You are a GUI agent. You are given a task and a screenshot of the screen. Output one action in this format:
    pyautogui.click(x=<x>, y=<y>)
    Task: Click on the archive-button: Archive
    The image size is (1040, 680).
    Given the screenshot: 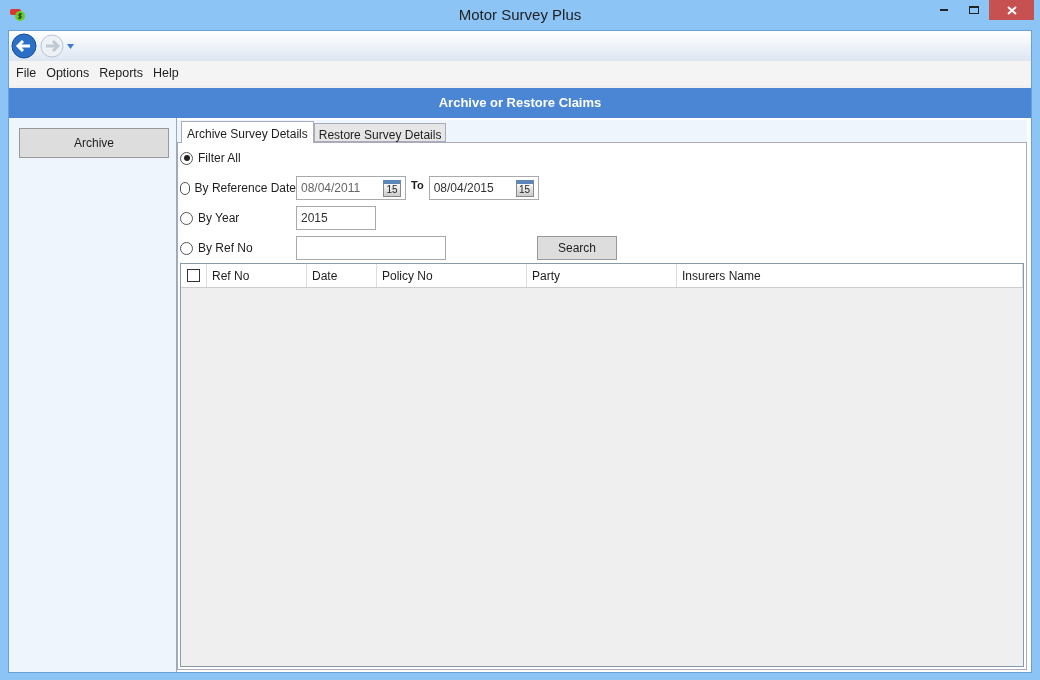 What is the action you would take?
    pyautogui.click(x=94, y=143)
    